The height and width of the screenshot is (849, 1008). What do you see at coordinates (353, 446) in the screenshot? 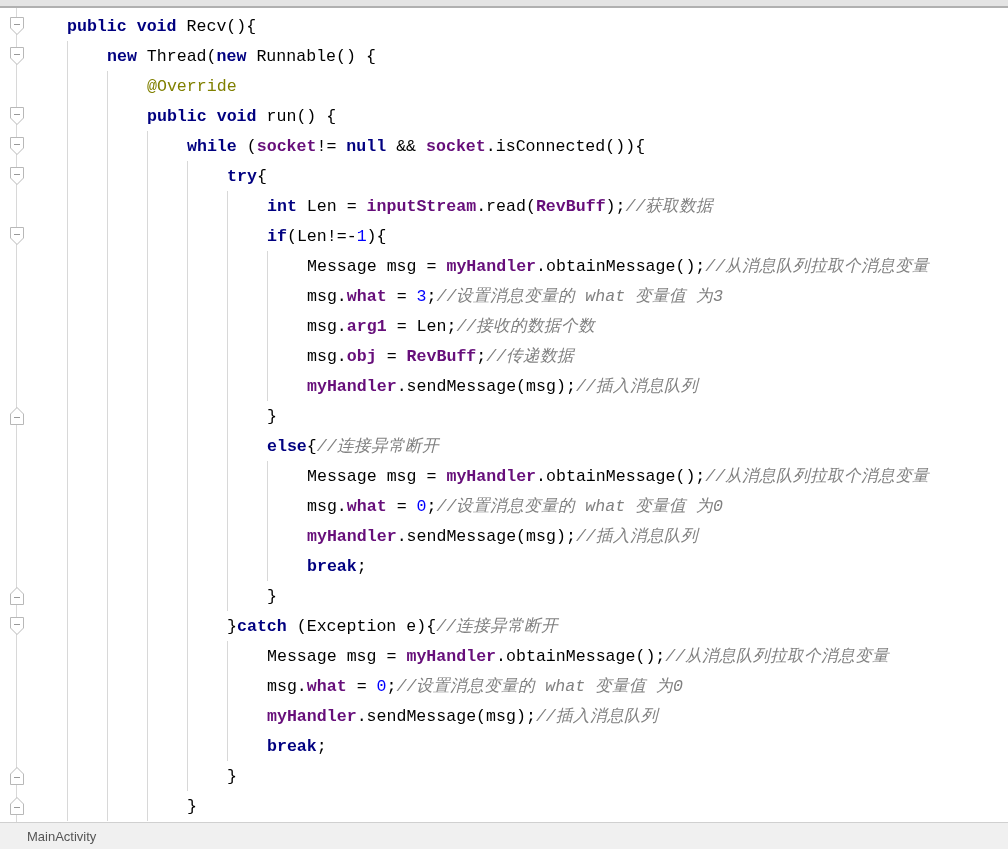
I see `code-line: else{//连接异常断开` at bounding box center [353, 446].